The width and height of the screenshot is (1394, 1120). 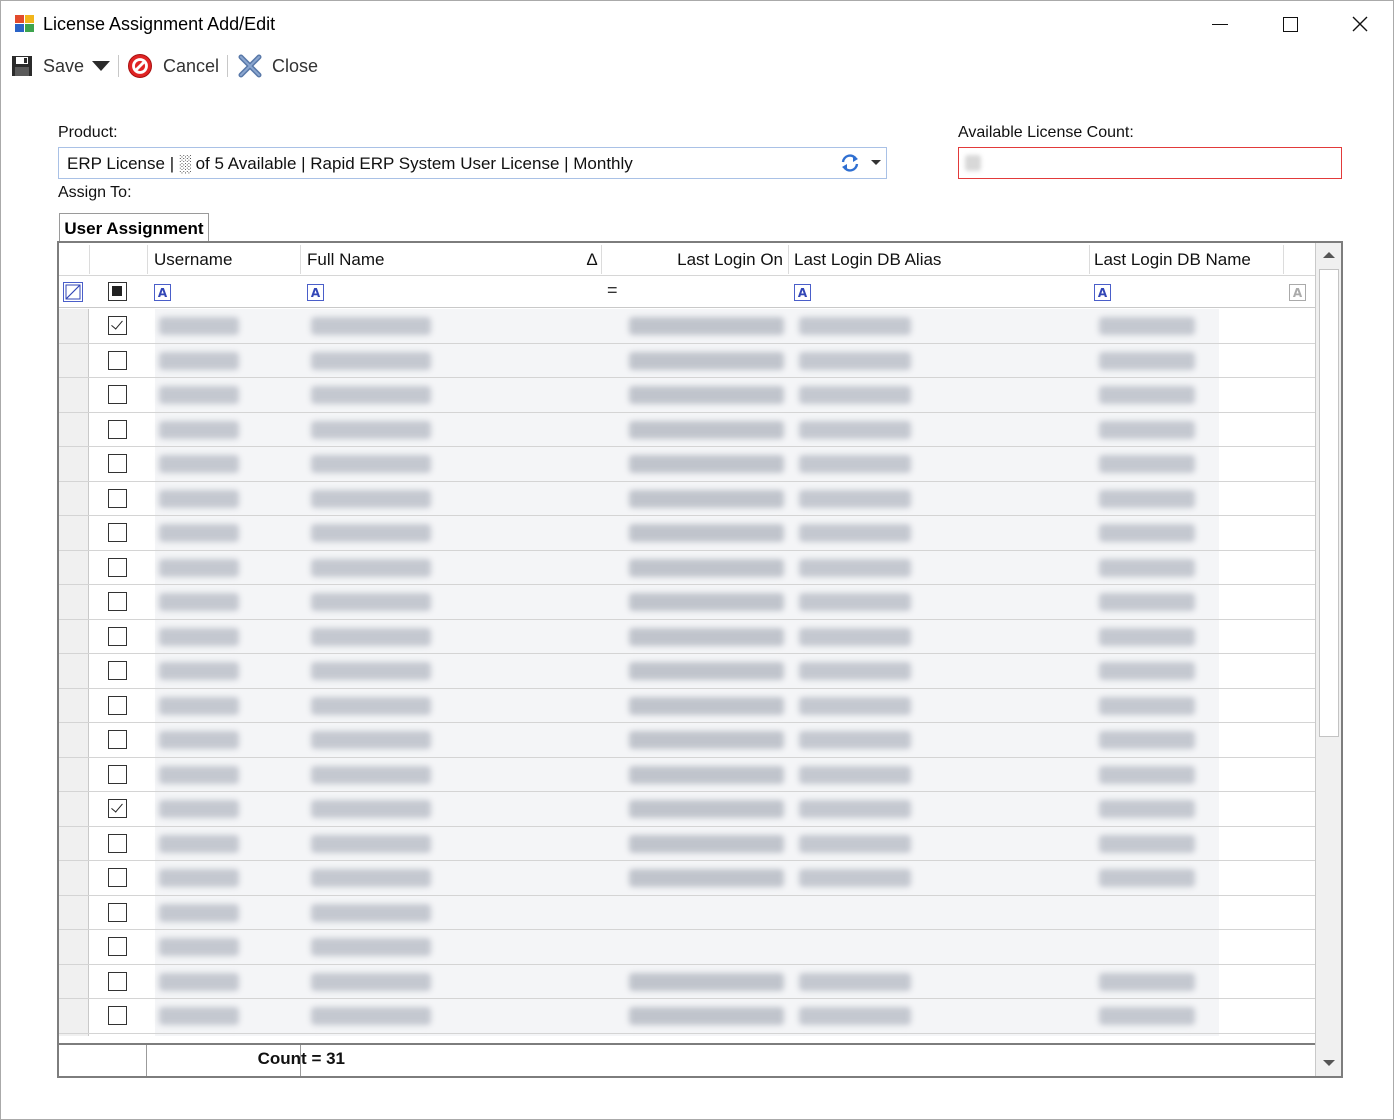 I want to click on db-alias-filter-icon: A, so click(x=802, y=292).